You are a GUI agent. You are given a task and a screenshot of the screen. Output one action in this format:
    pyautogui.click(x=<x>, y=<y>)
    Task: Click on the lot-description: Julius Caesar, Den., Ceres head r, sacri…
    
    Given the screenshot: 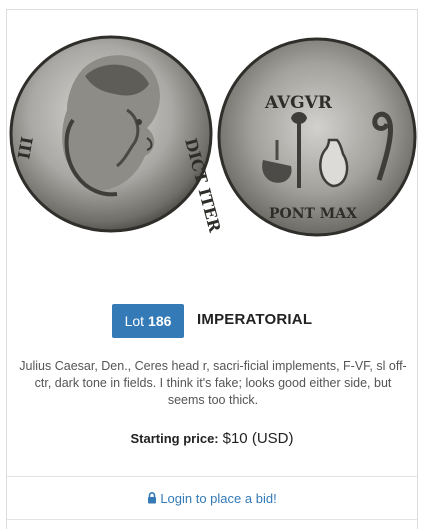 What is the action you would take?
    pyautogui.click(x=213, y=383)
    